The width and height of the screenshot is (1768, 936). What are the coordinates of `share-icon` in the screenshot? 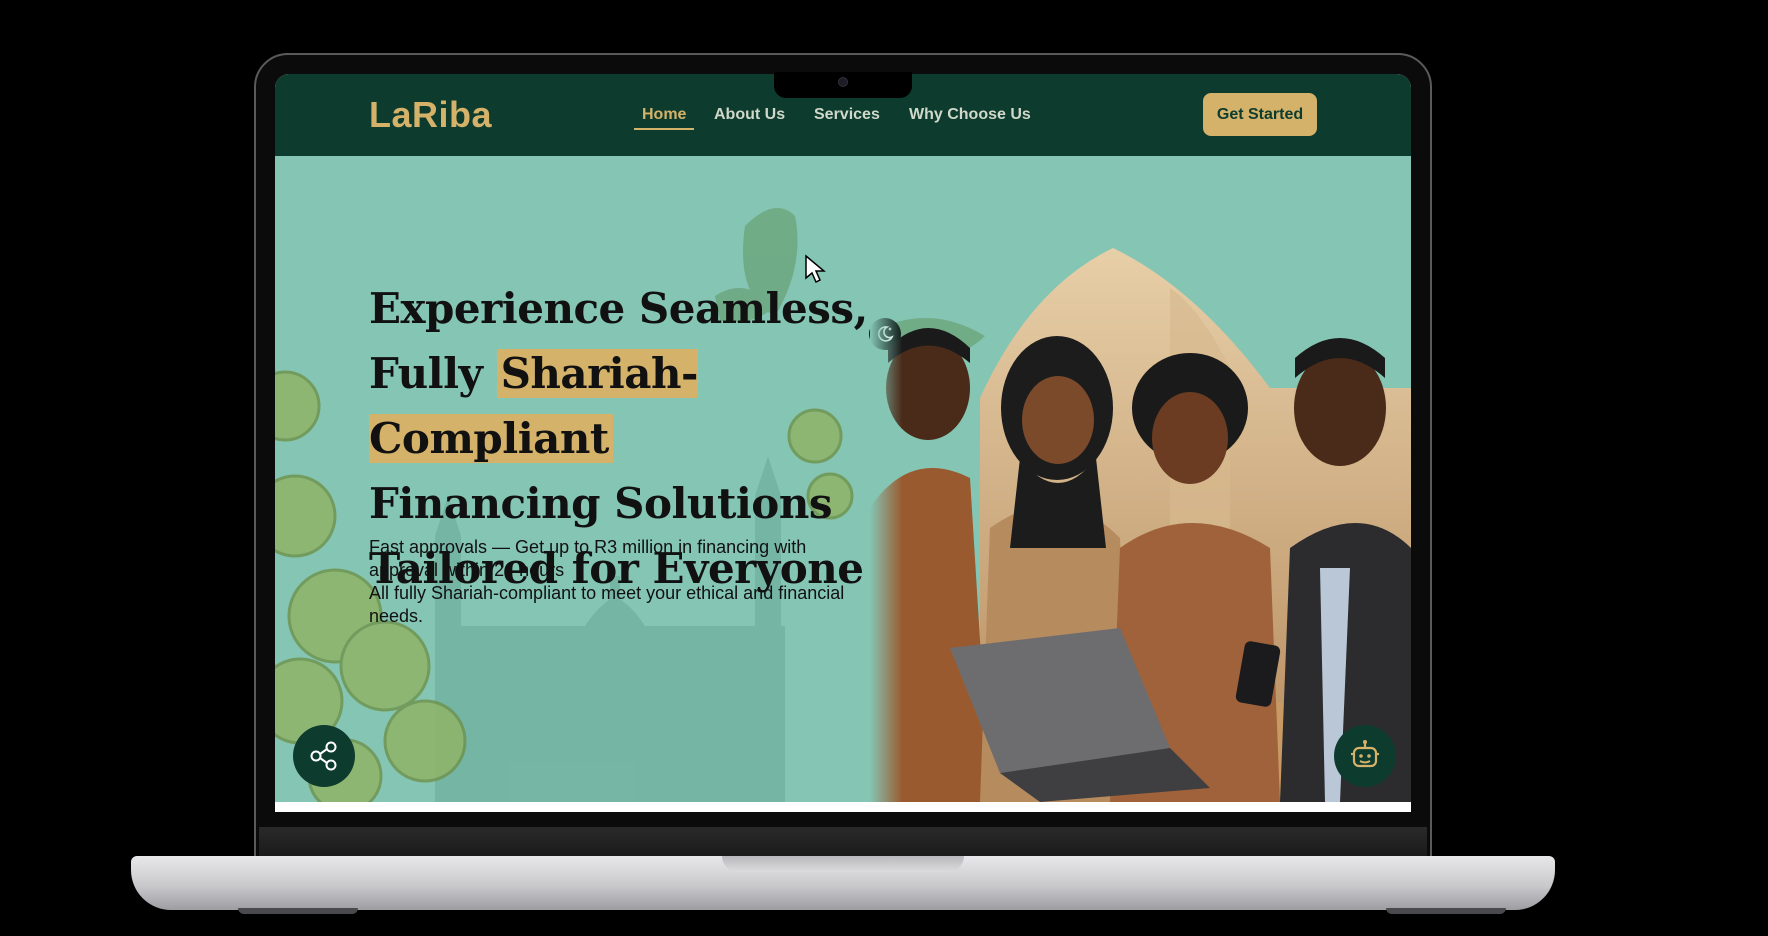 It's located at (323, 756).